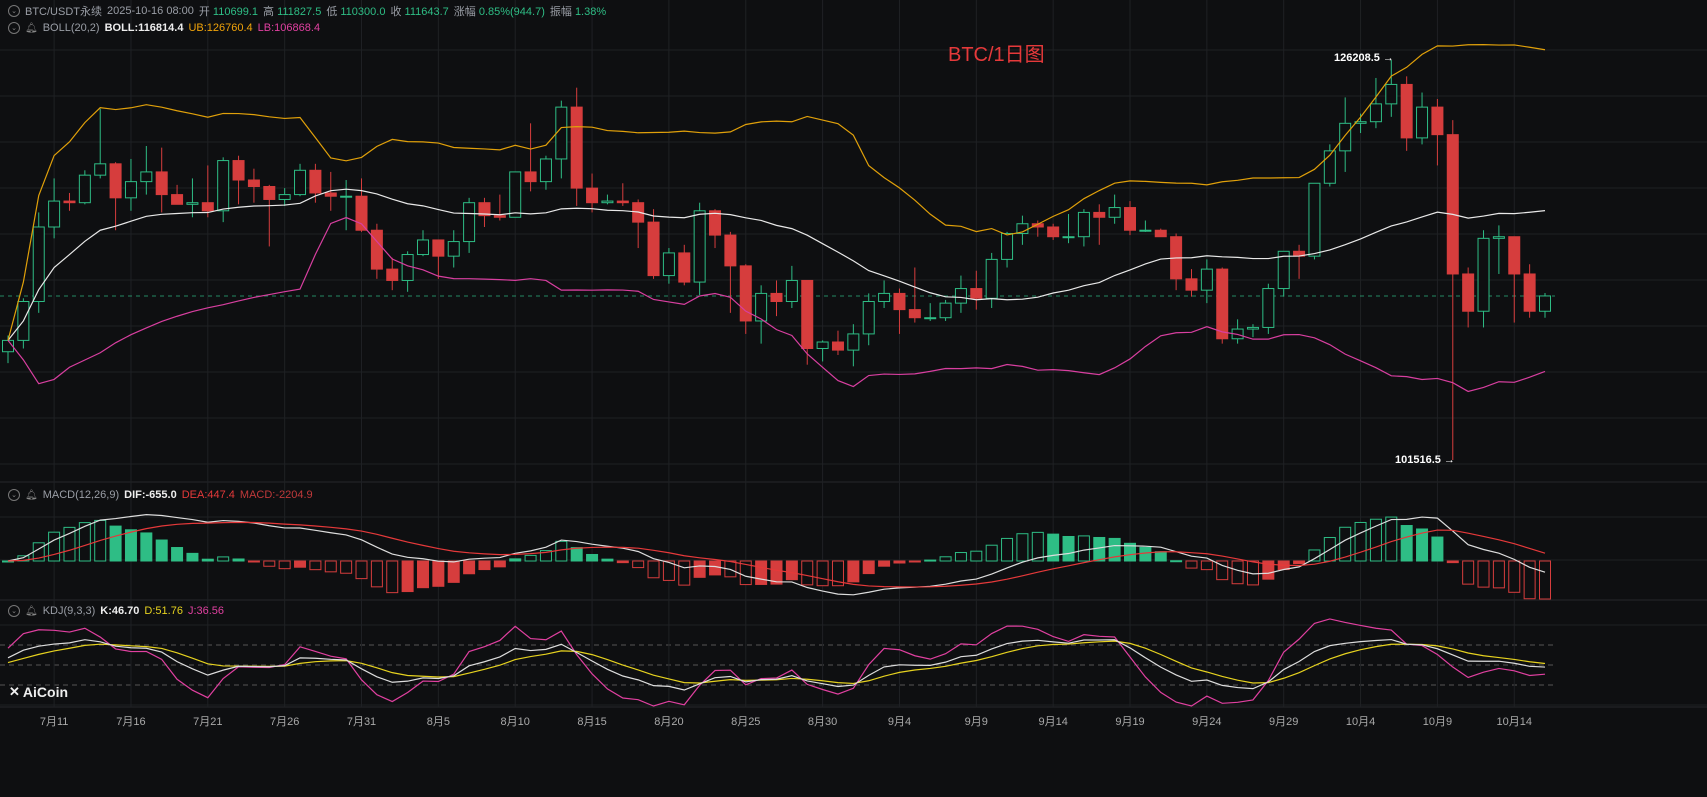 This screenshot has height=797, width=1707. What do you see at coordinates (1207, 722) in the screenshot?
I see `x-tick-label: 9月24` at bounding box center [1207, 722].